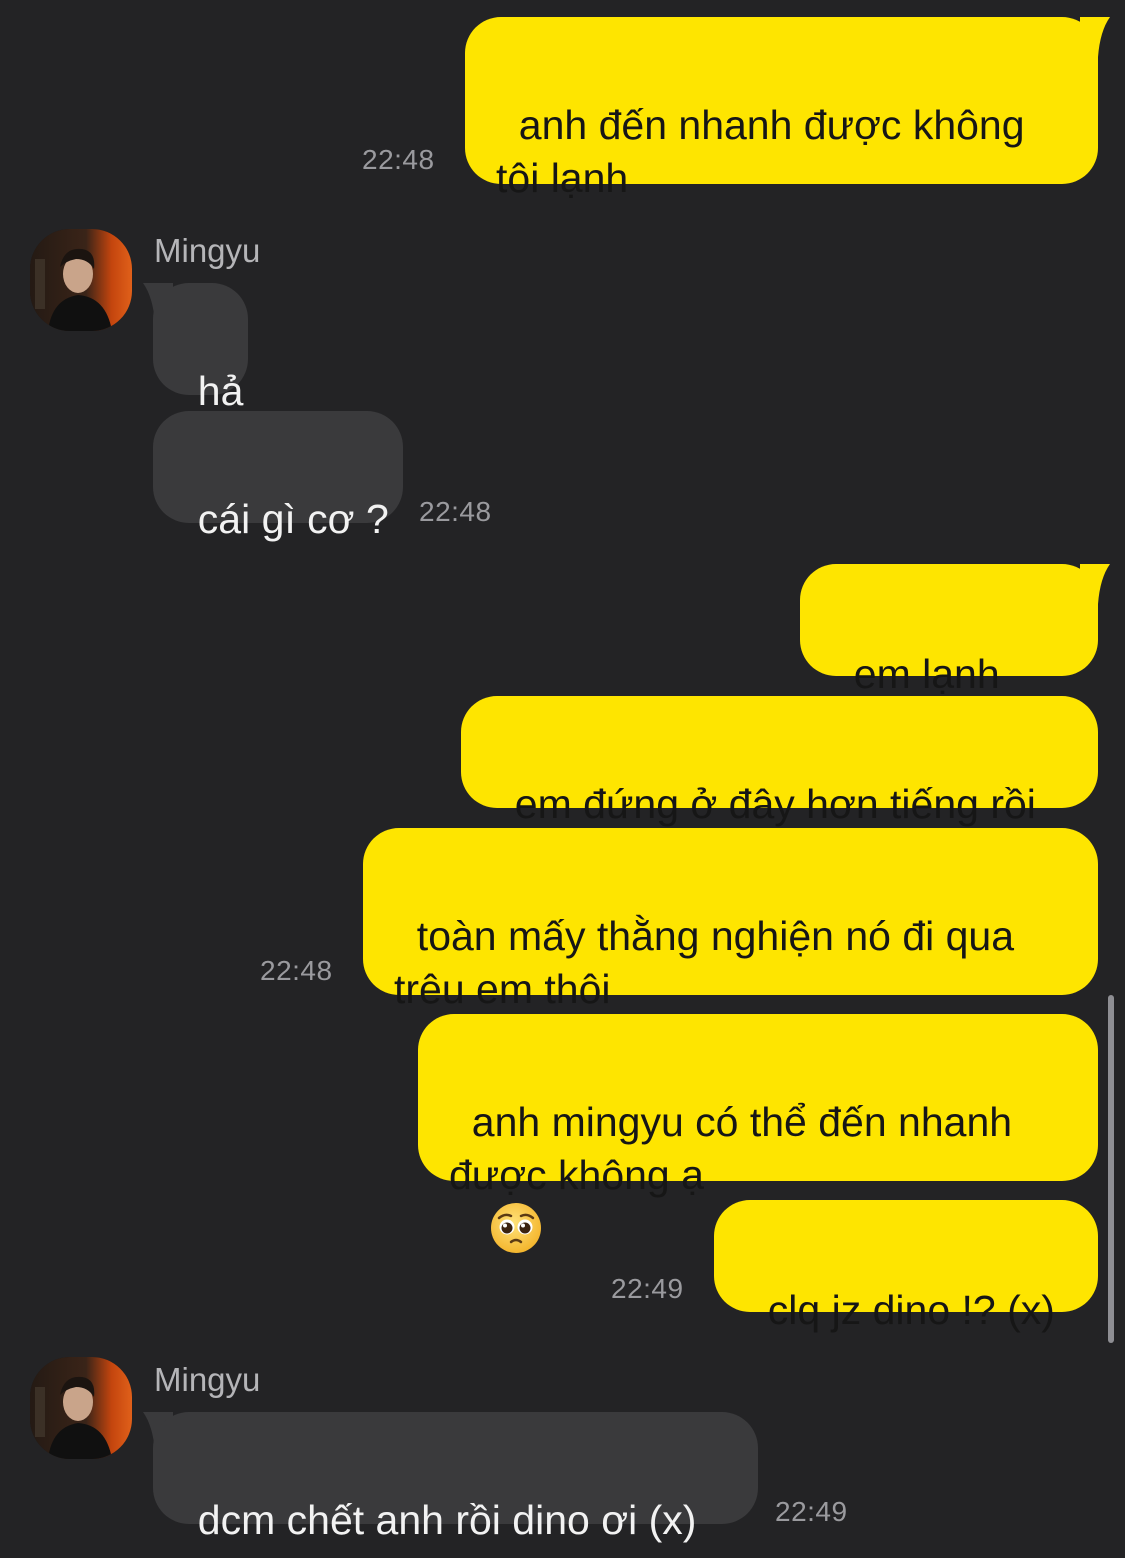  I want to click on scrollbar-thumb, so click(1111, 1169).